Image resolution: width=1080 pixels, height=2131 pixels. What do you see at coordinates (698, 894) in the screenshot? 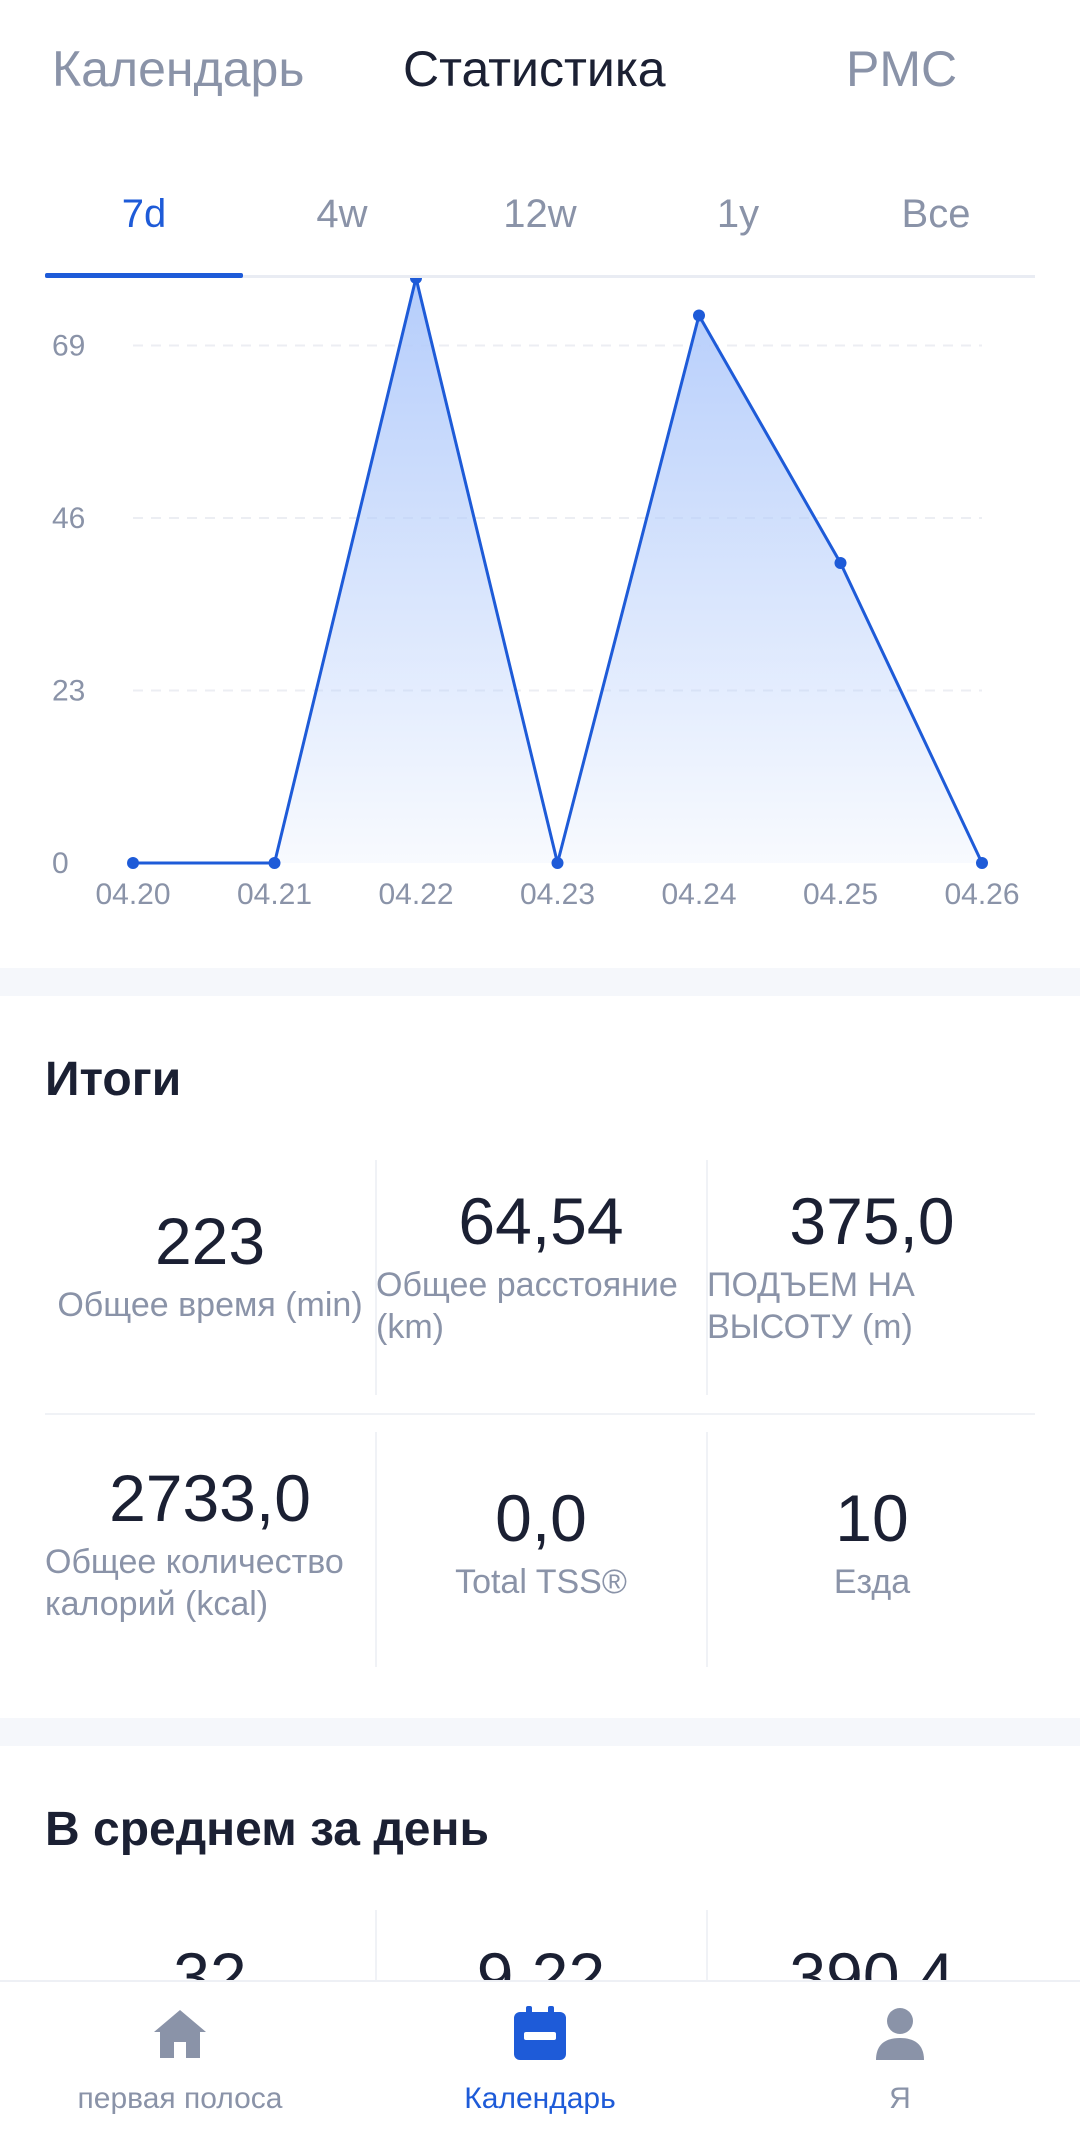
I see `x-tick-label: 04.24` at bounding box center [698, 894].